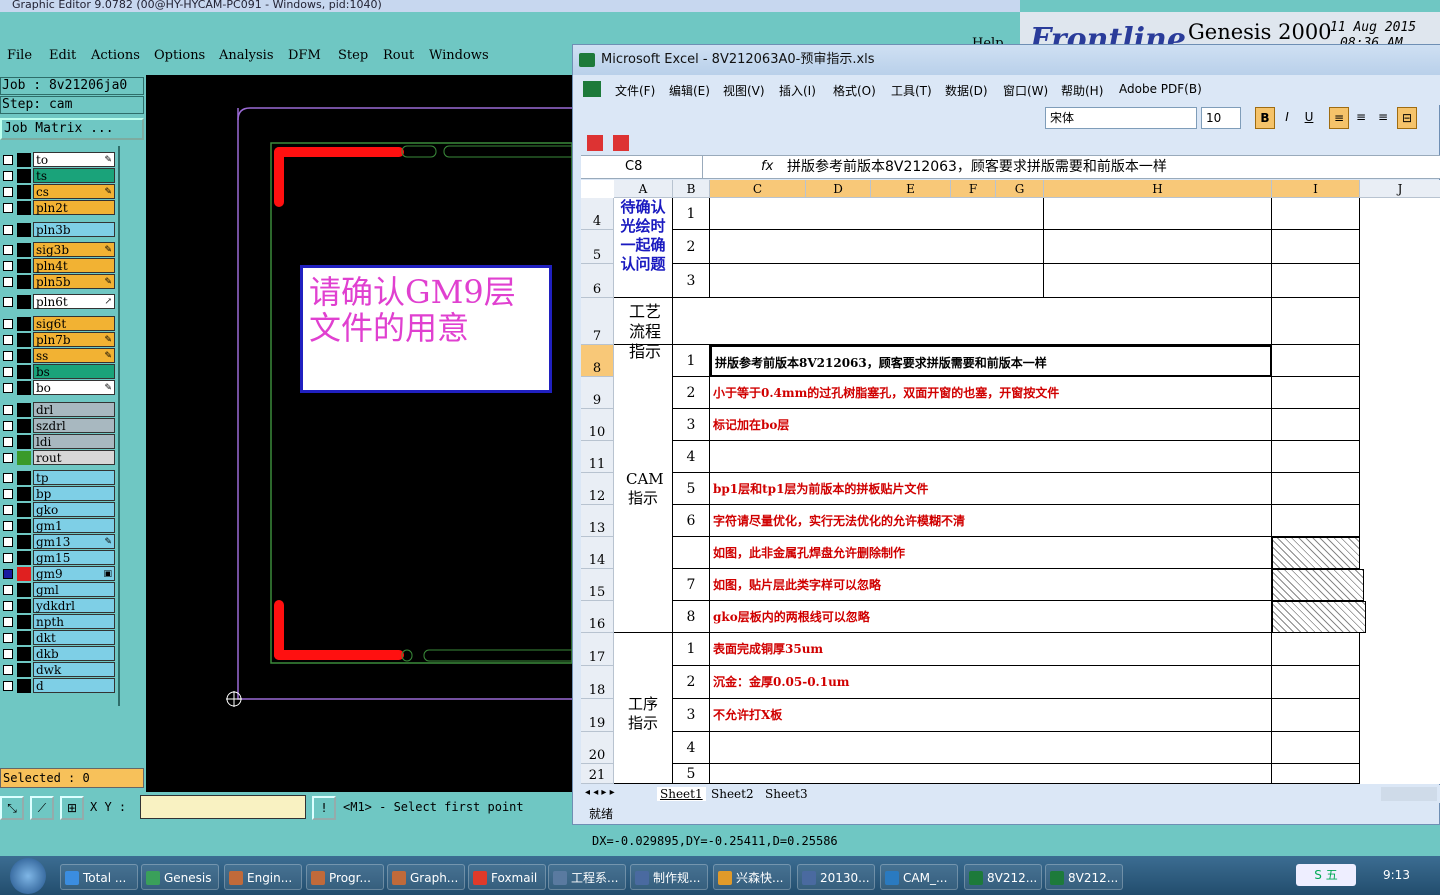 This screenshot has height=895, width=1440. What do you see at coordinates (691, 774) in the screenshot?
I see `proc-number-cell: 5` at bounding box center [691, 774].